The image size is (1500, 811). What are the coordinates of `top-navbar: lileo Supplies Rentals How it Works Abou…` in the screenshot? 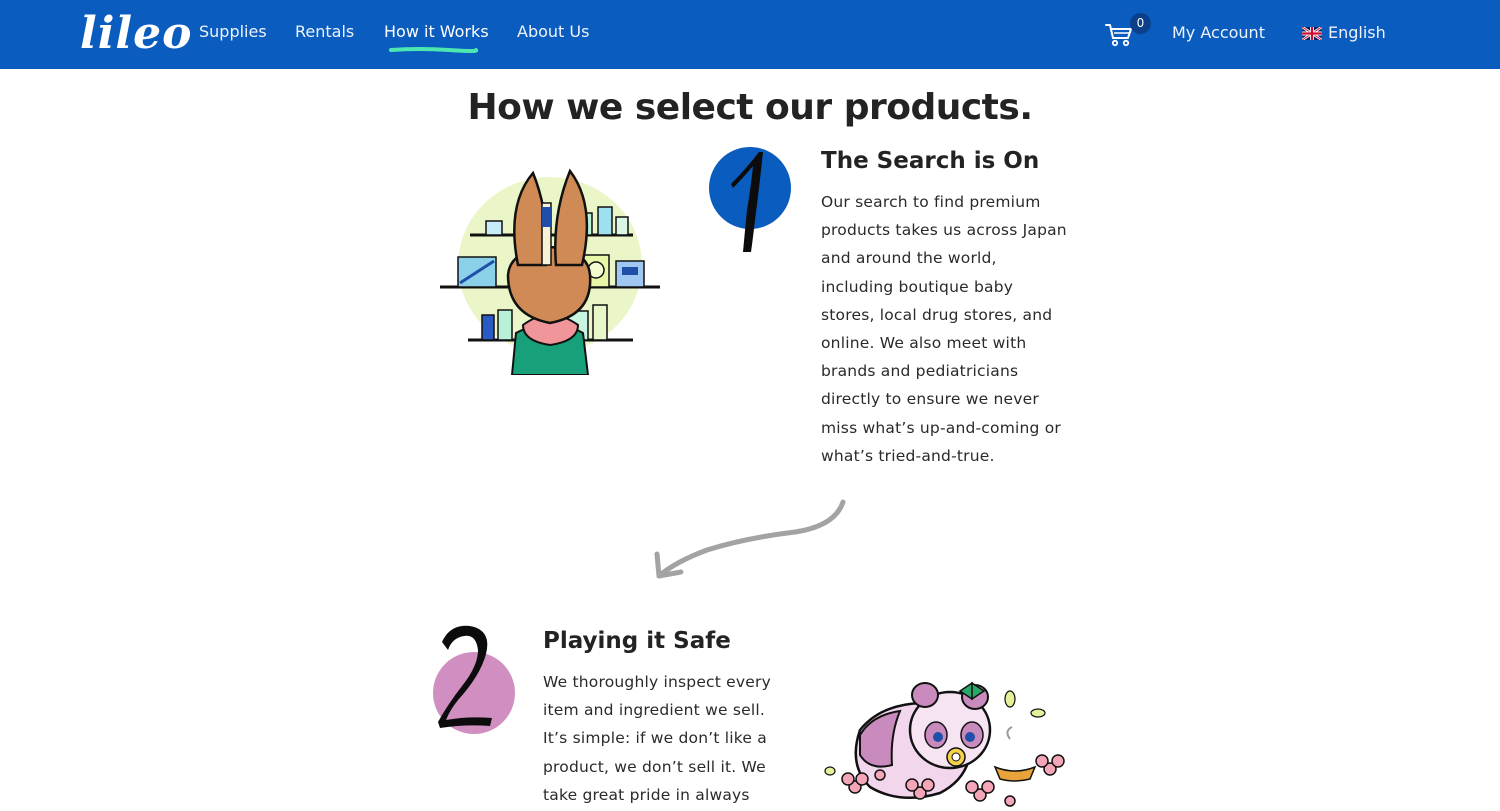 It's located at (750, 34).